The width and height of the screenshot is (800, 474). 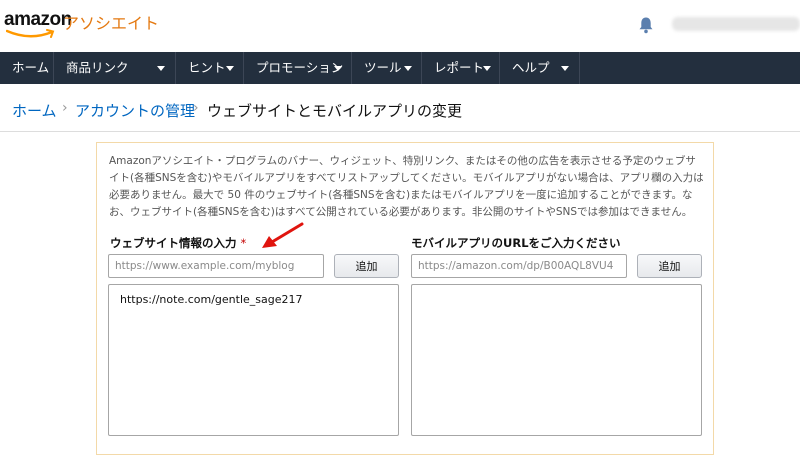 I want to click on main-nav: ホーム 商品リンク ヒント プロモーション ツール レポート ヘルプ, so click(x=400, y=68).